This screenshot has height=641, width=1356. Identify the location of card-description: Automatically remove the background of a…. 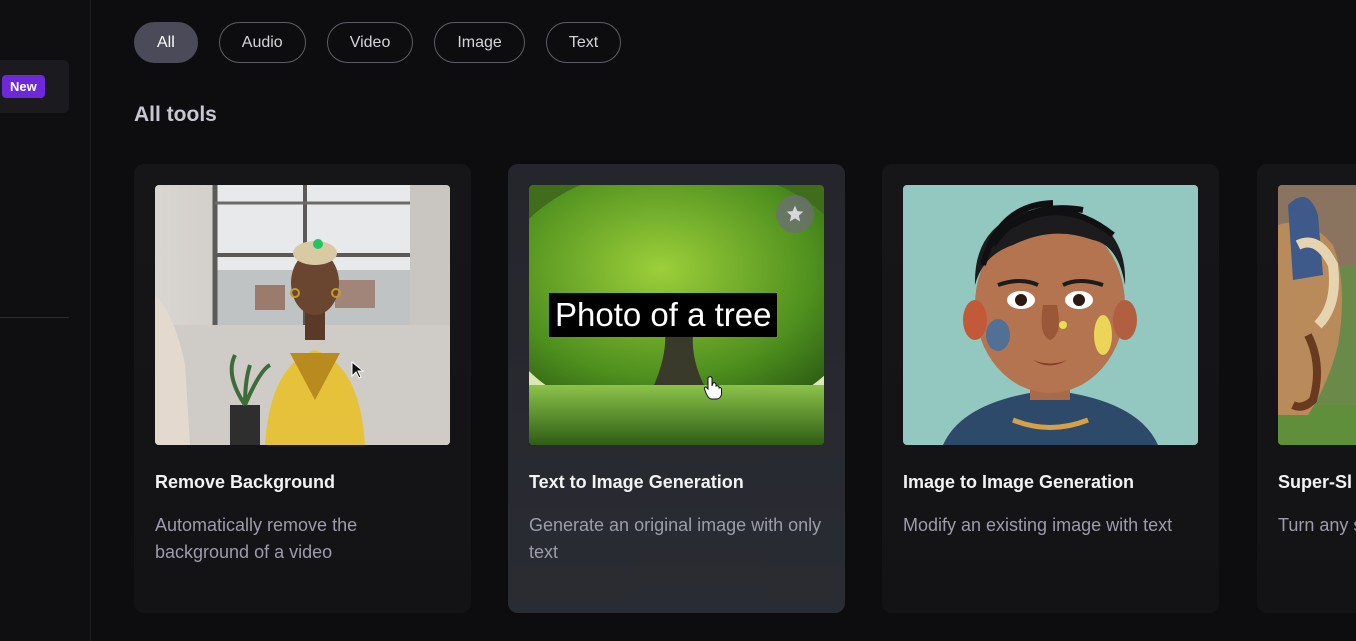
(256, 538).